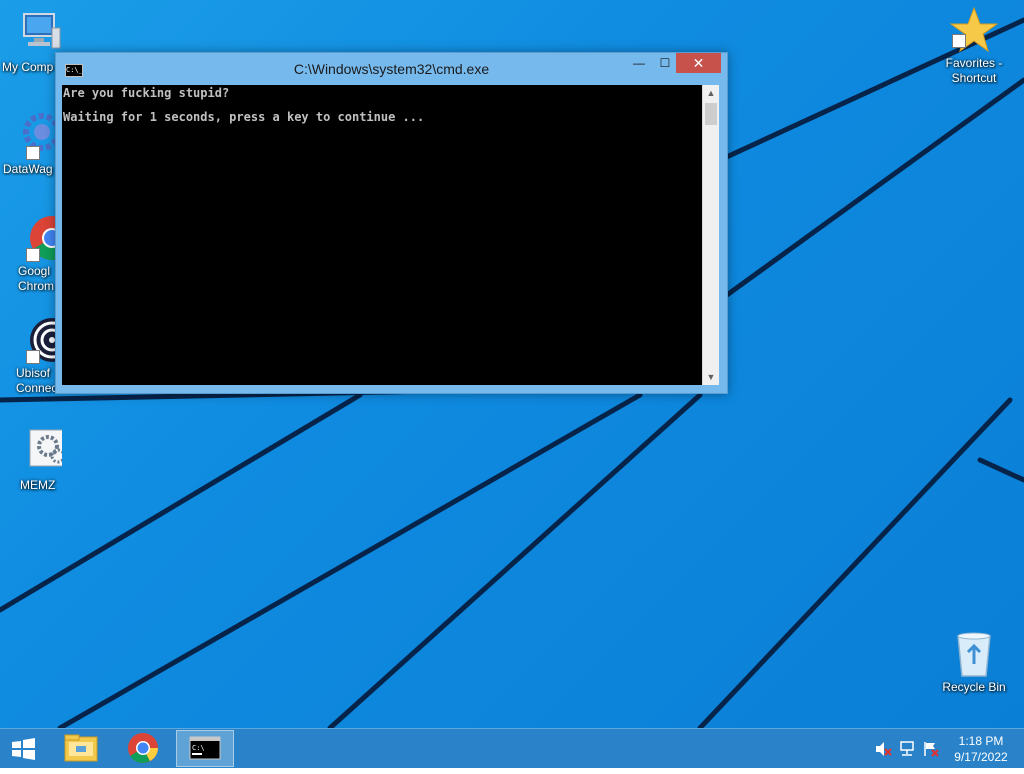  Describe the element at coordinates (711, 377) in the screenshot. I see `scroll-down-icon: ▼` at that location.